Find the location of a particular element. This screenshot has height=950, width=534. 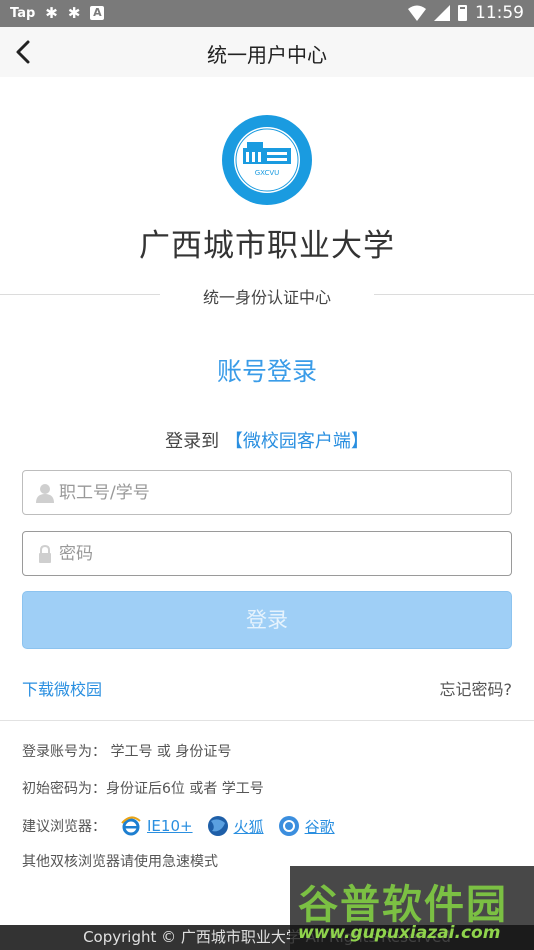

app-bar: 统一用户中心 is located at coordinates (267, 52).